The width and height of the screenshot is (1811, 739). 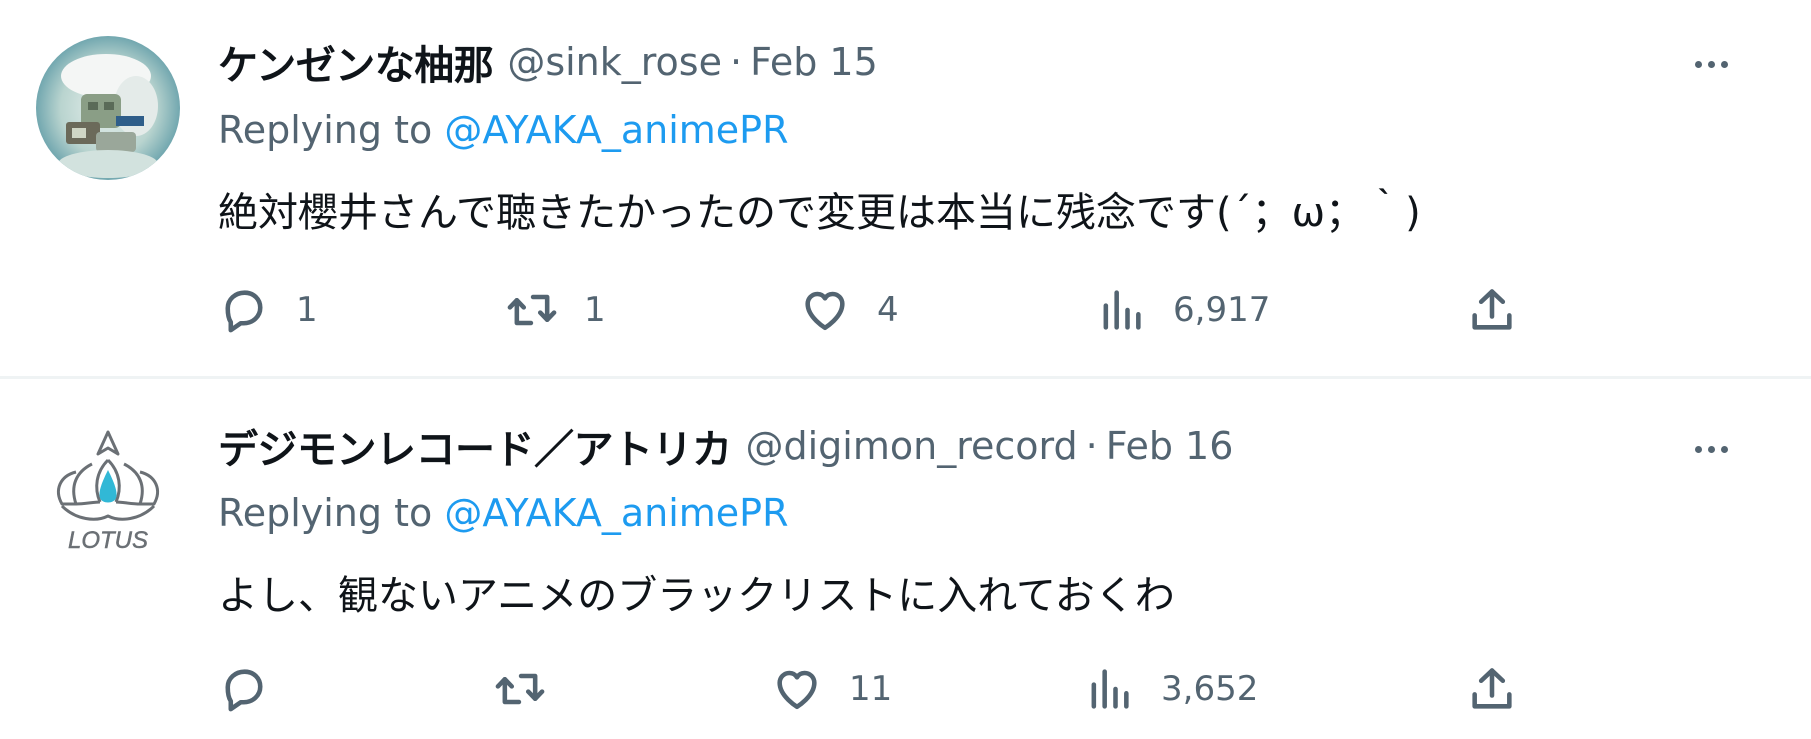 I want to click on reply-button: 1, so click(x=268, y=310).